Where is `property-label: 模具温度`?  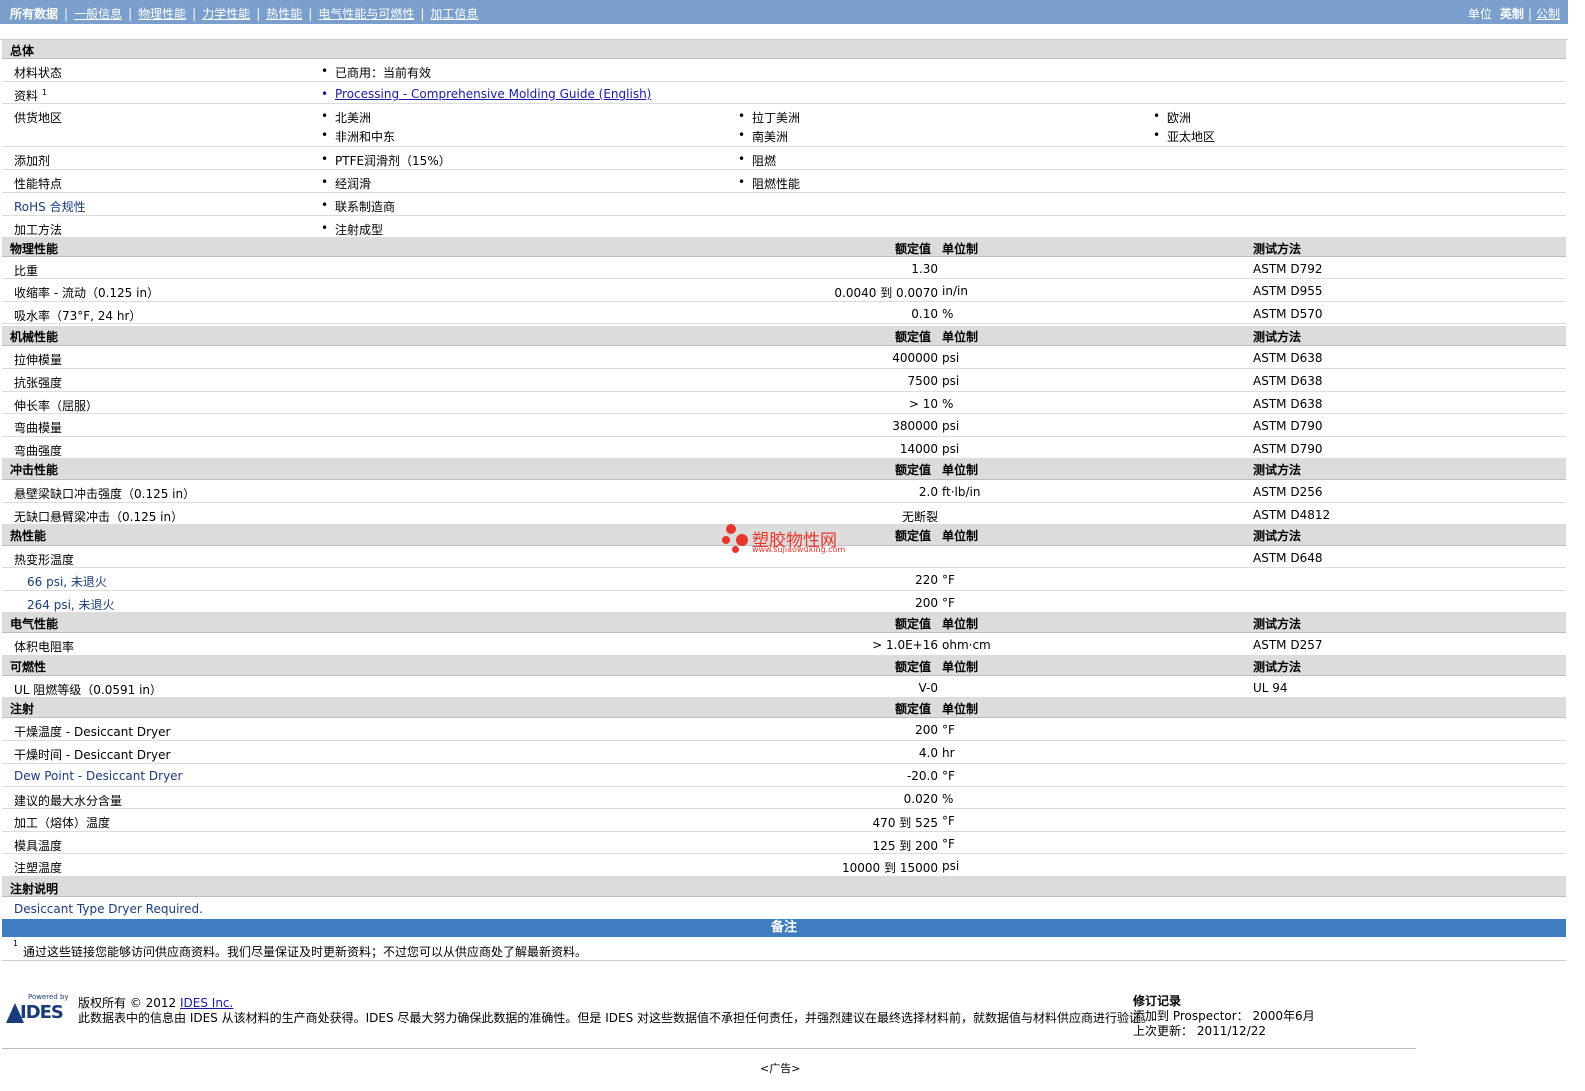 property-label: 模具温度 is located at coordinates (38, 846).